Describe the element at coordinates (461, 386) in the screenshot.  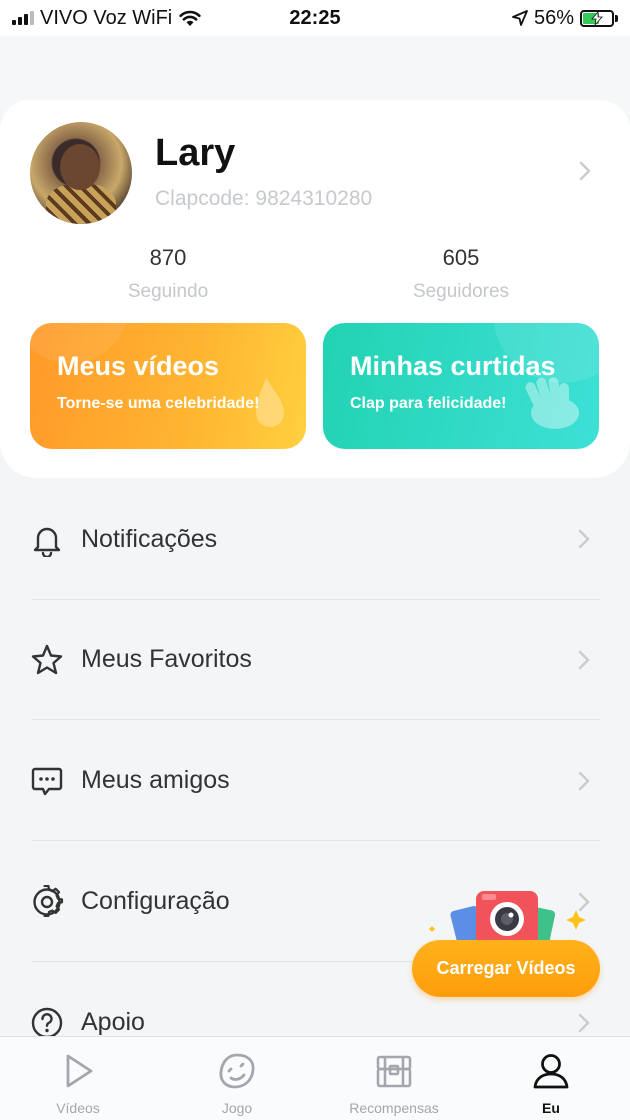
I see `my-likes-card: Minhas curtidas Clap para felicidade!` at that location.